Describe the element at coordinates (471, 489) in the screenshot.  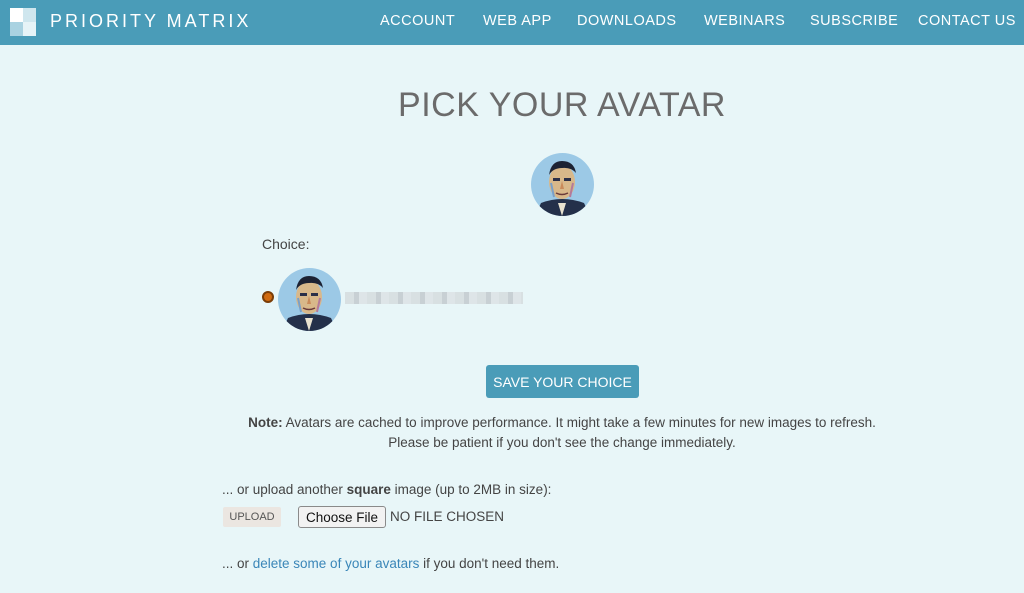
I see `upload-suffix: image (up to 2MB in size):` at that location.